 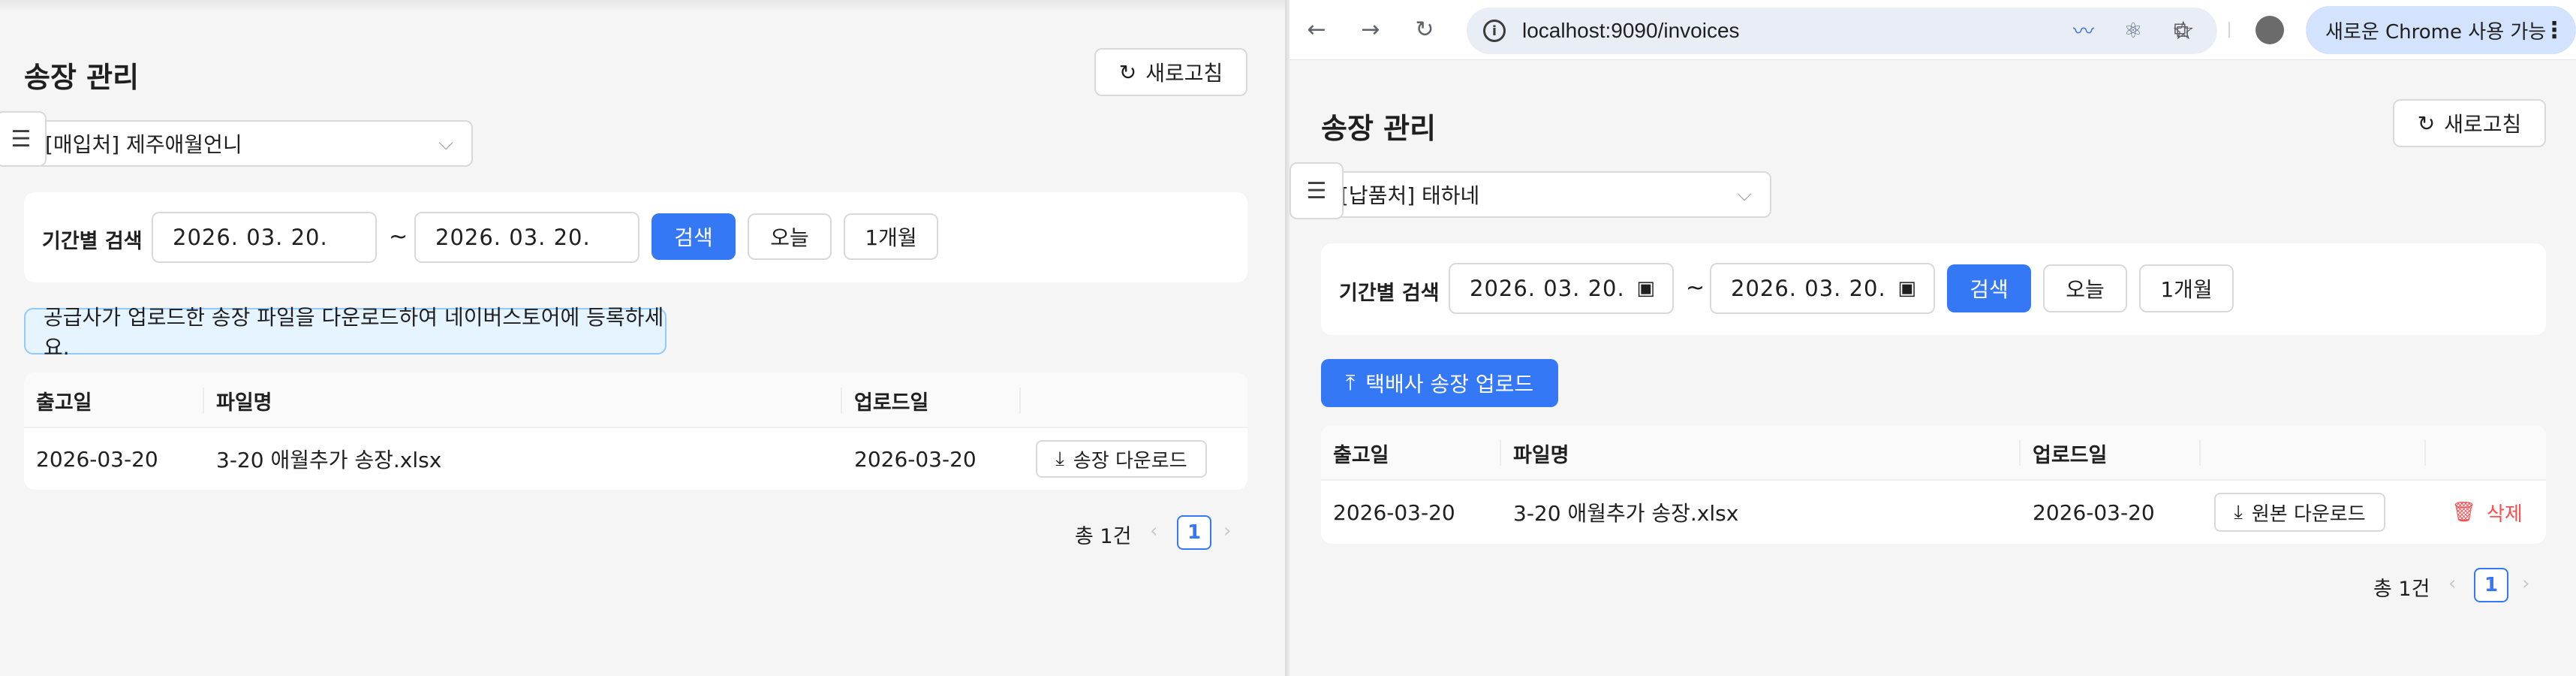 I want to click on extensions-puzzle-icon: ⧉, so click(x=2181, y=30).